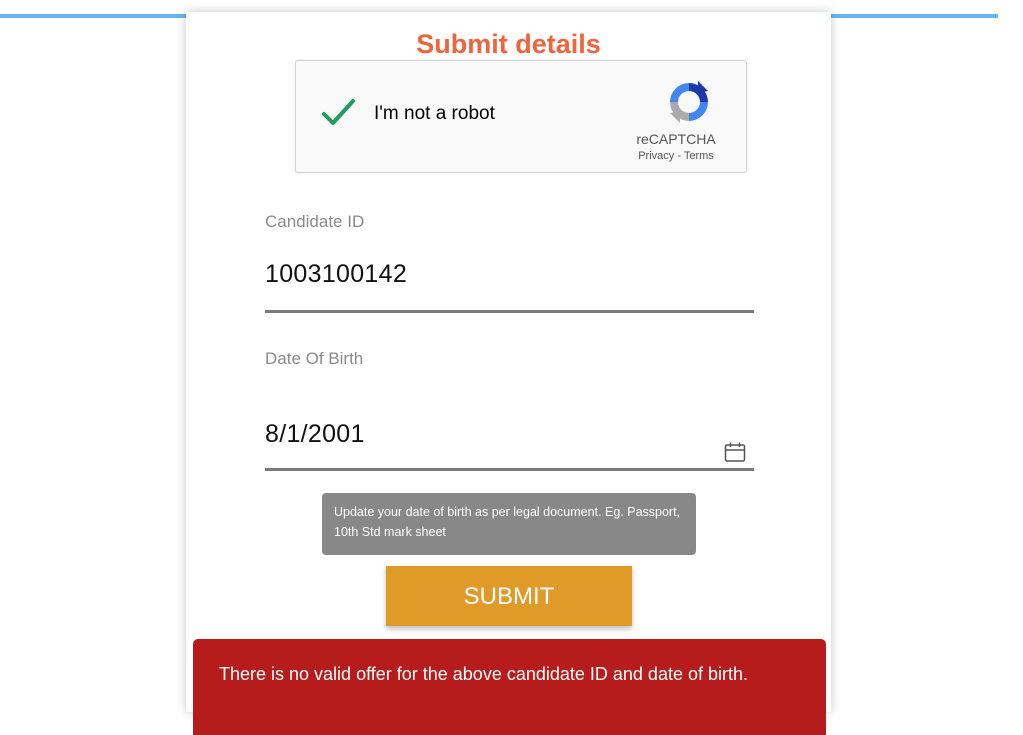  Describe the element at coordinates (315, 434) in the screenshot. I see `dob-input: 8/1/2001` at that location.